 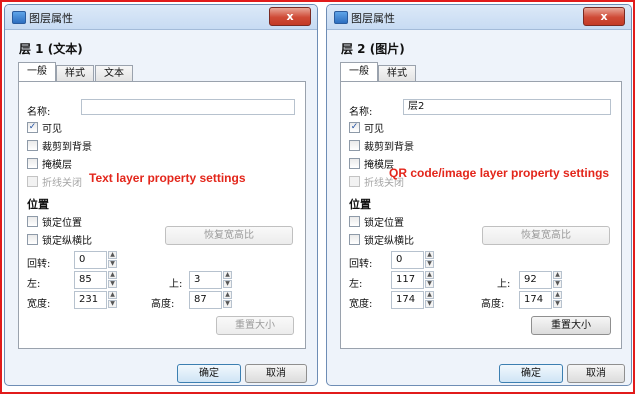 I want to click on width-input: 174, so click(x=407, y=300).